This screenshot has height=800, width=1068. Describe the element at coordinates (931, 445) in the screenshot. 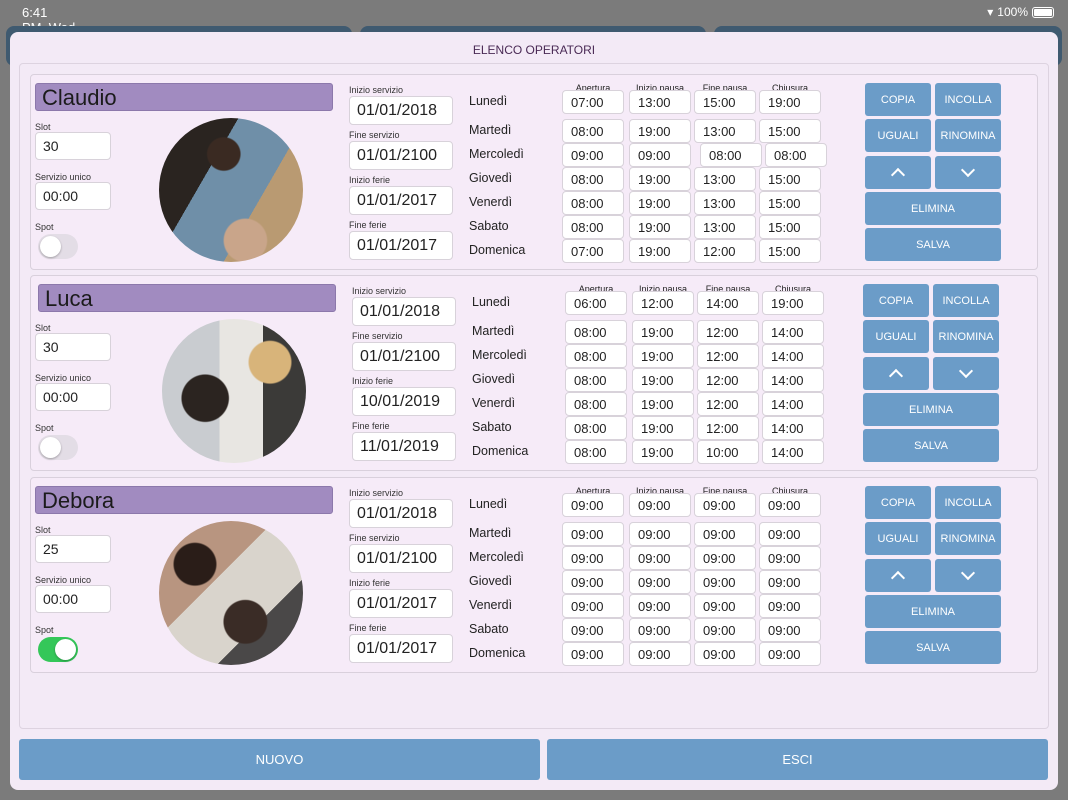

I see `save-button: SALVA` at that location.